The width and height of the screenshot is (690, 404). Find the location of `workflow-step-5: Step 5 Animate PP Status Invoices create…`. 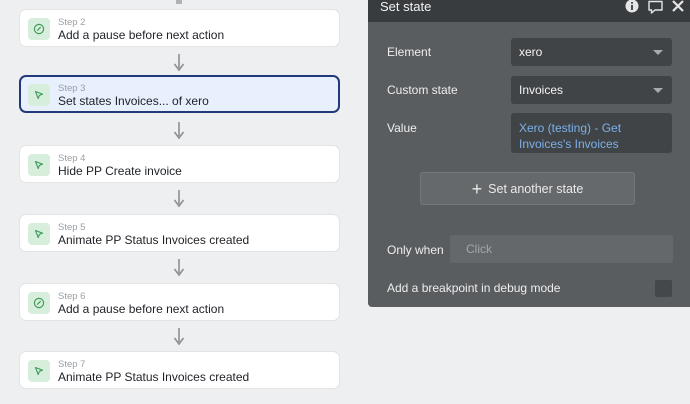

workflow-step-5: Step 5 Animate PP Status Invoices create… is located at coordinates (179, 233).